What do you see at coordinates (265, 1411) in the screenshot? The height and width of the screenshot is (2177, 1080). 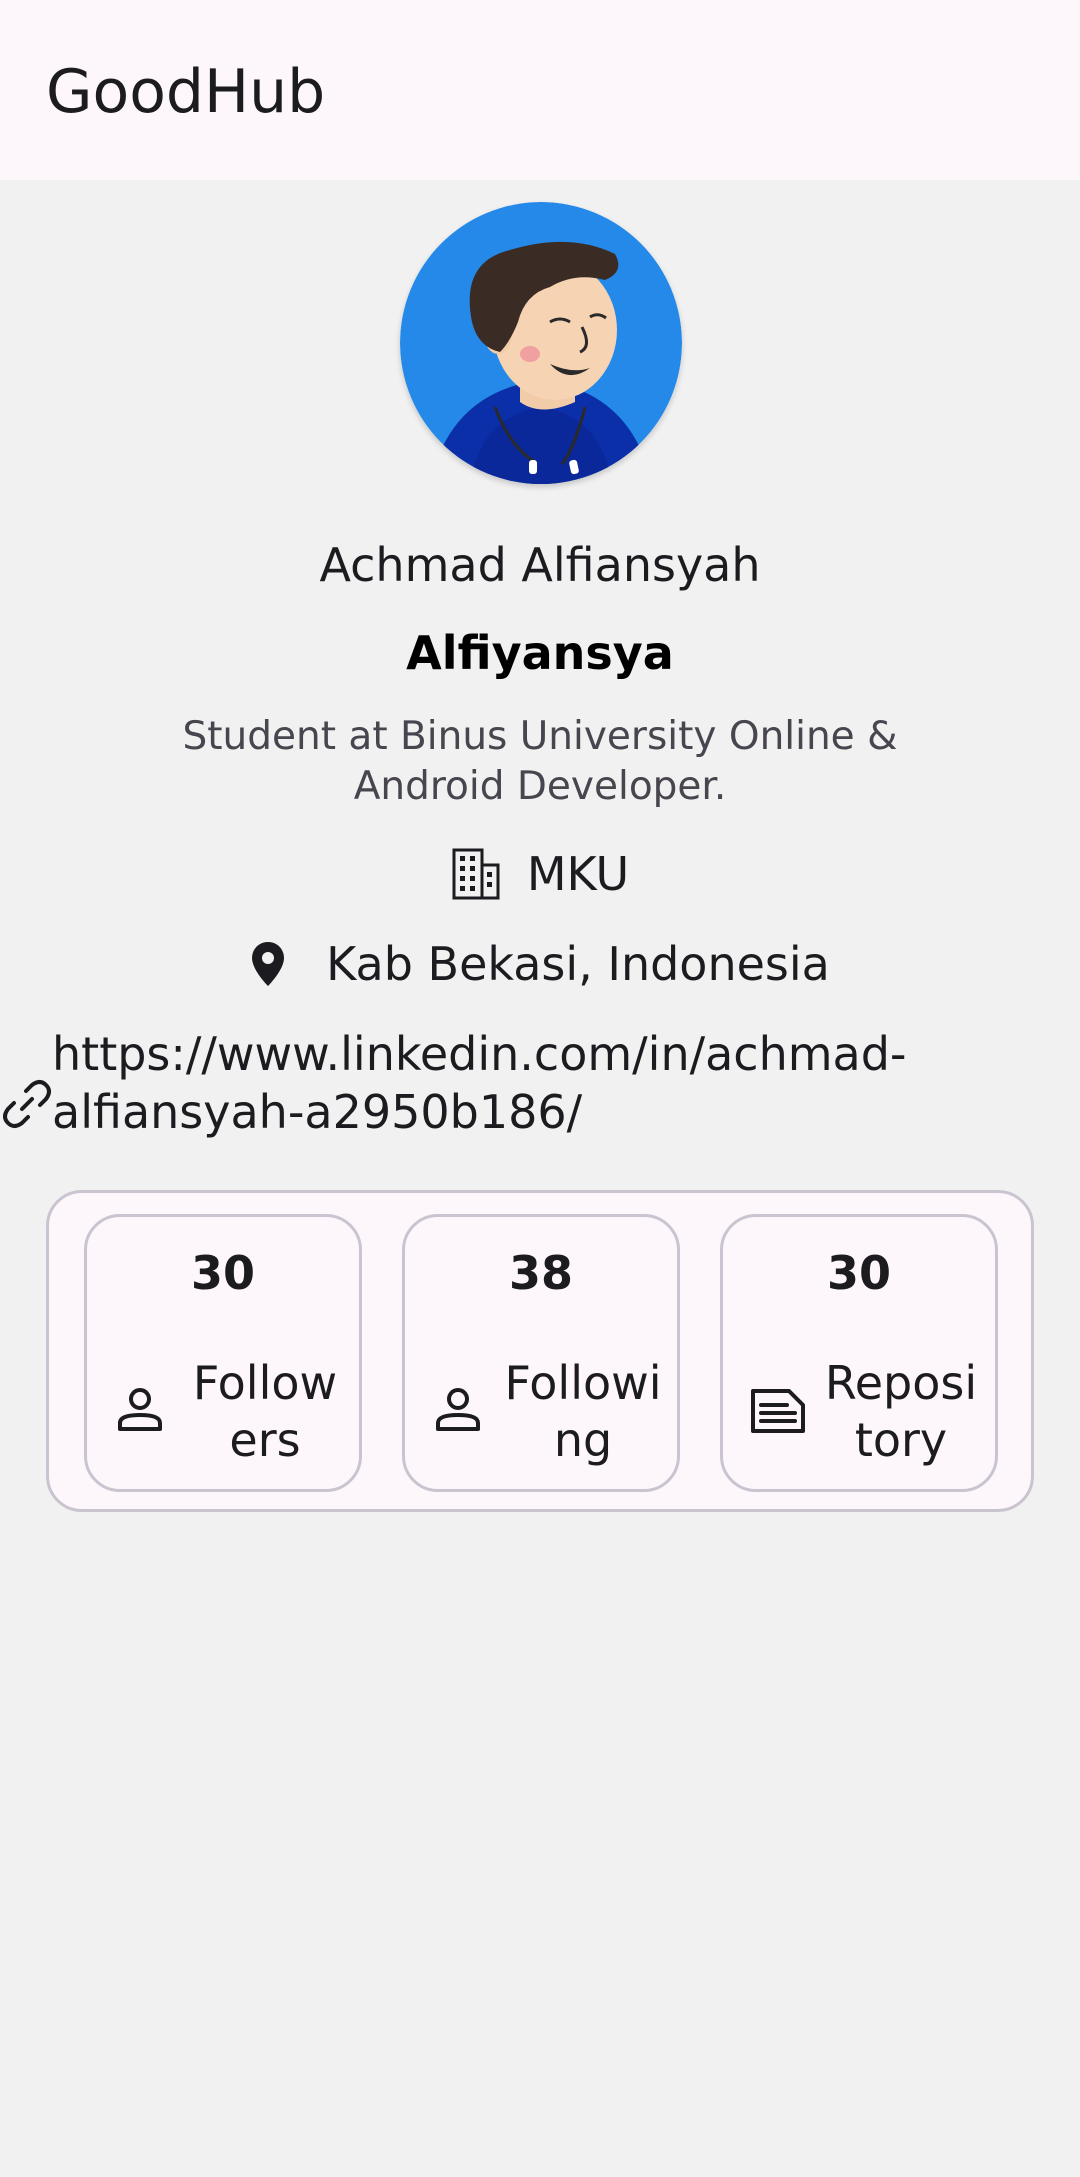 I see `followers-label: Followers` at bounding box center [265, 1411].